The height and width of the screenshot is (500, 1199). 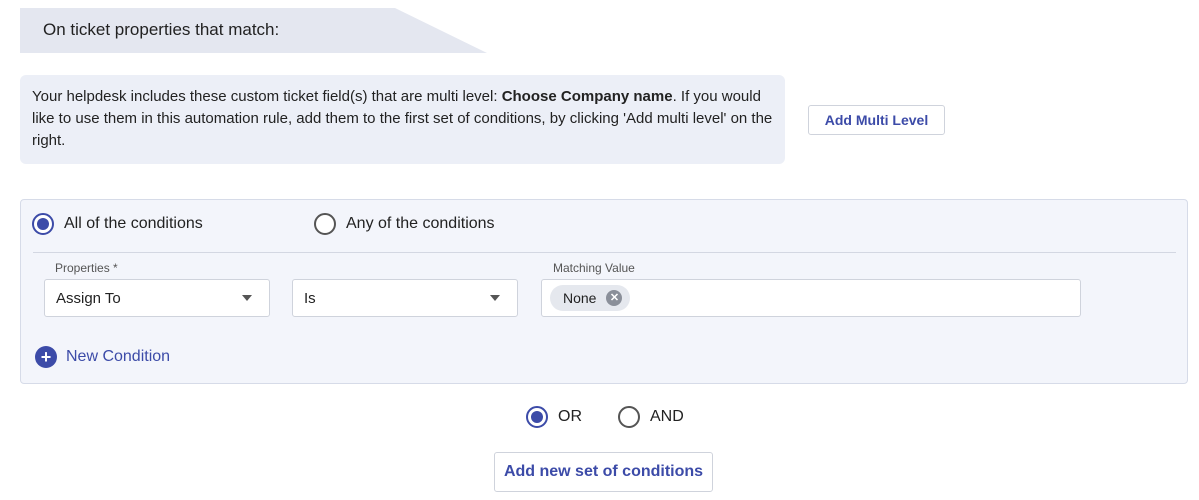 I want to click on property-select: Assign To, so click(x=157, y=298).